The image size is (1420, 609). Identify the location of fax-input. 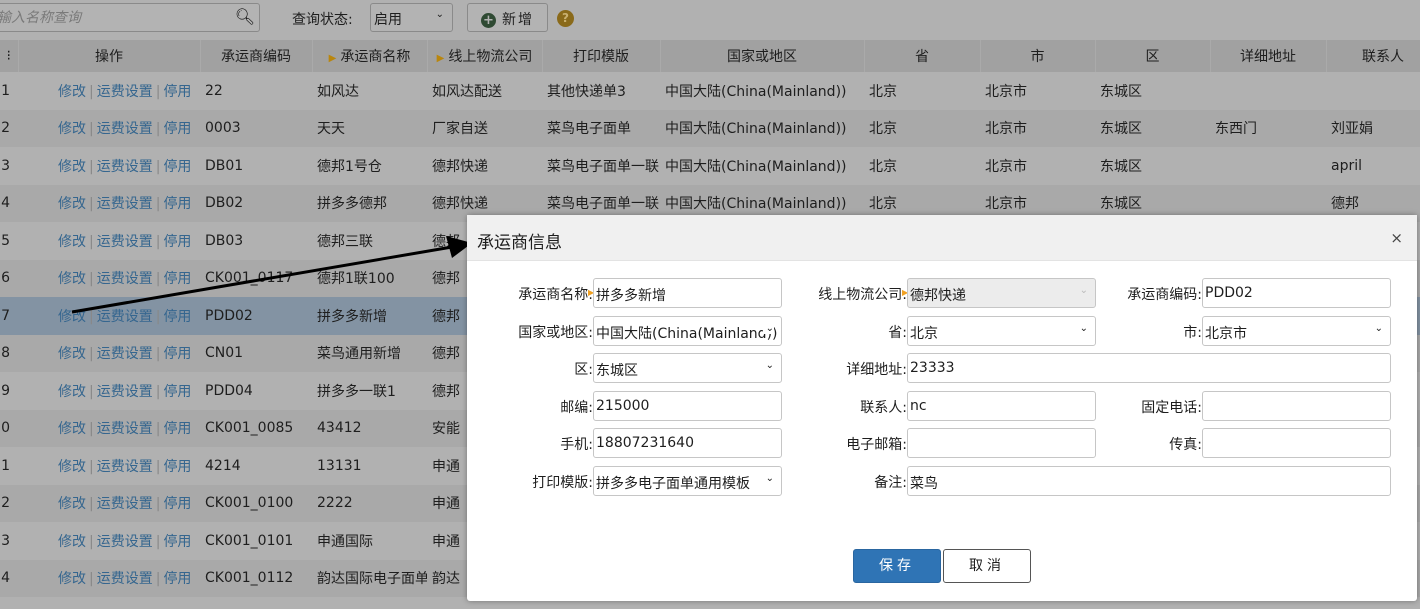
(1296, 443).